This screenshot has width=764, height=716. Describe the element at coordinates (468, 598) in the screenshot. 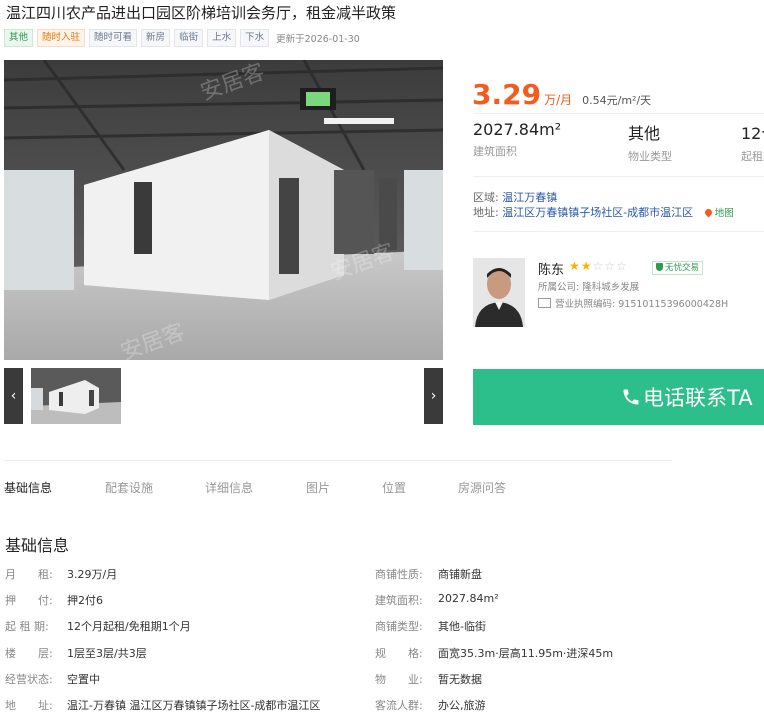

I see `info-value: 2027.84m²` at that location.